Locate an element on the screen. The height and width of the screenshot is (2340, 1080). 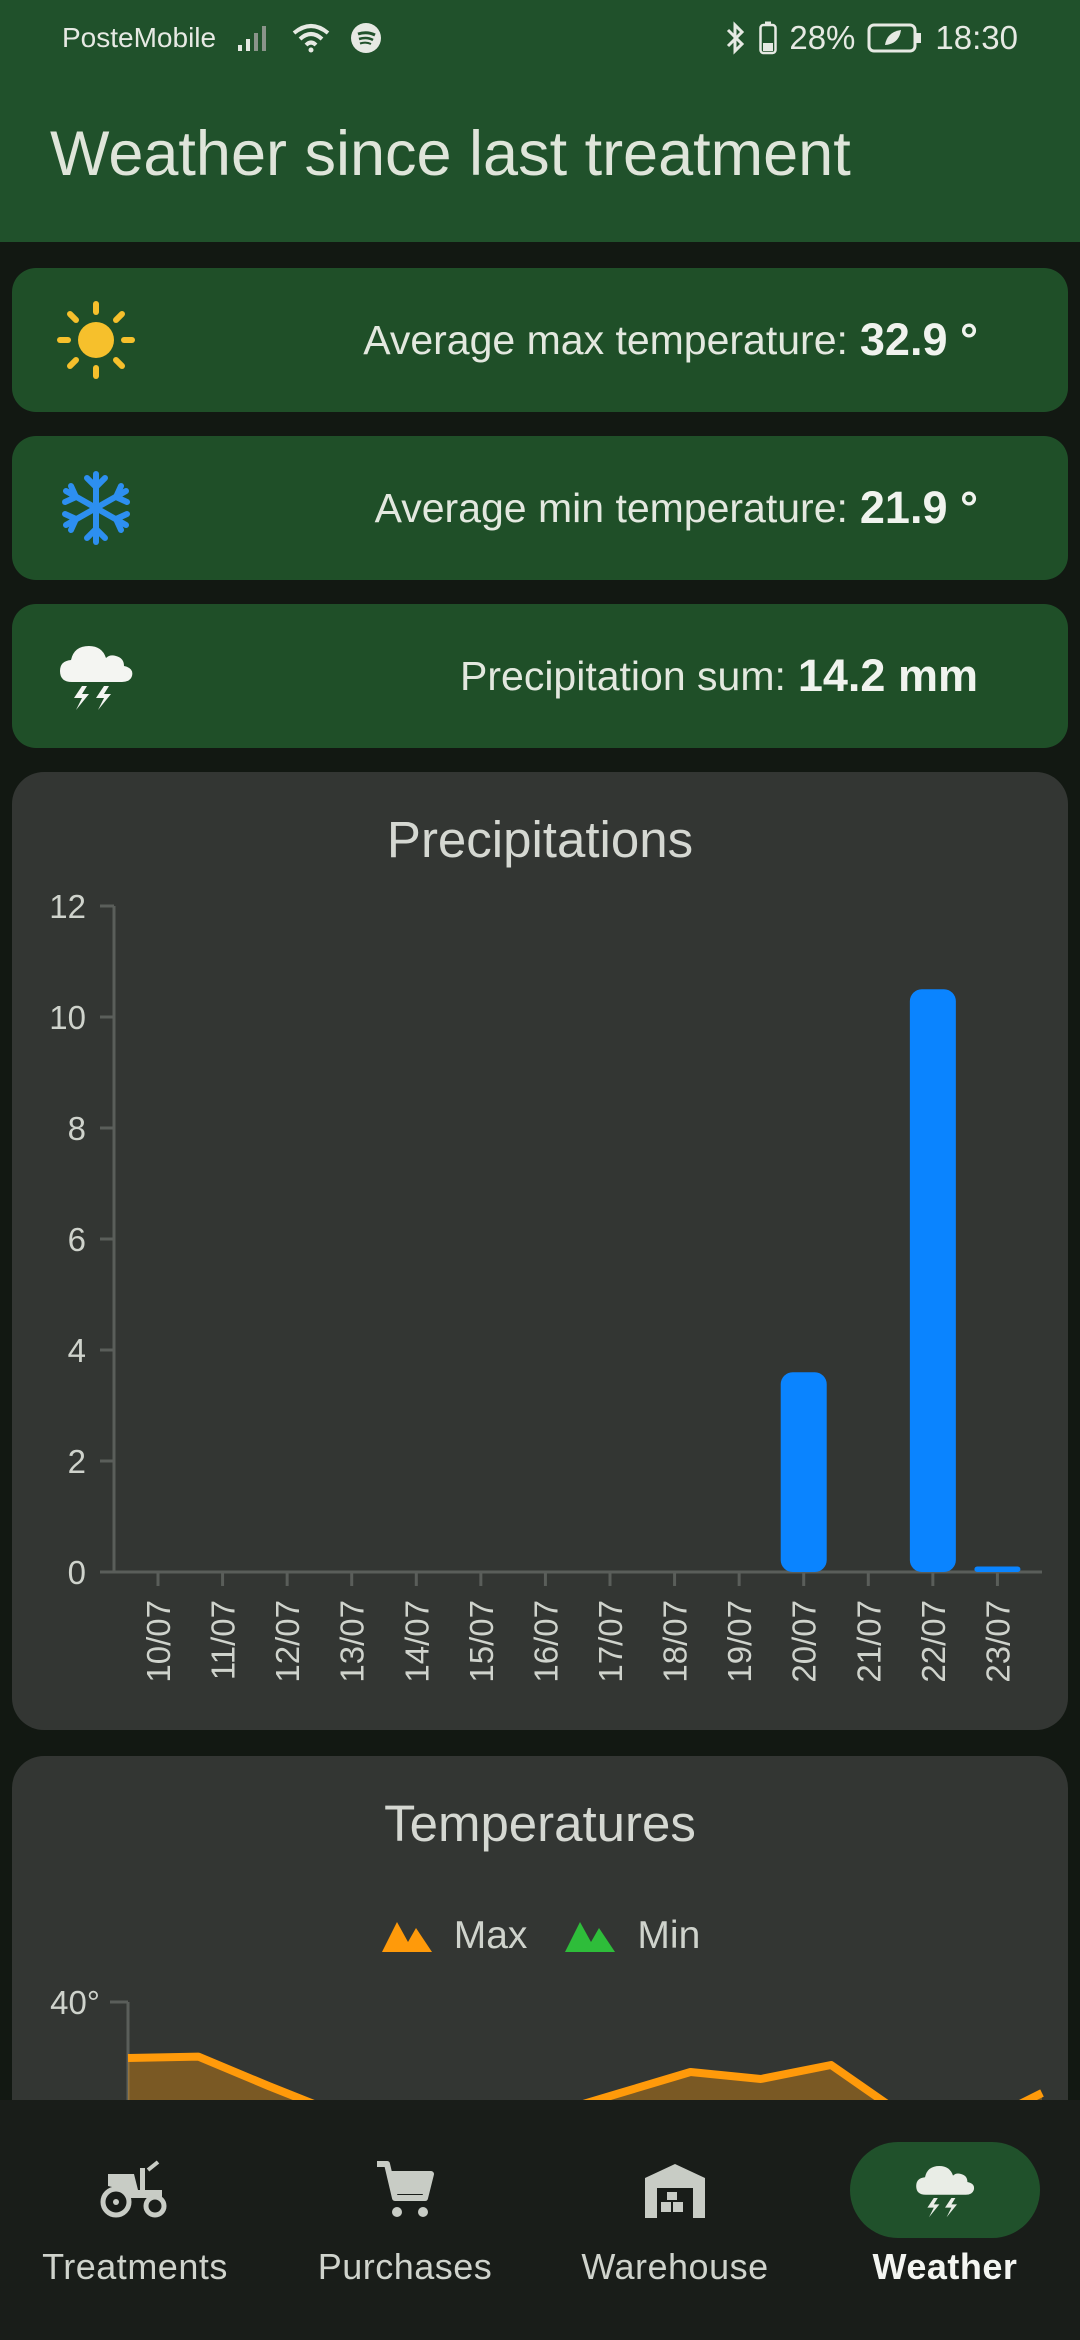
signal-icon is located at coordinates (252, 38).